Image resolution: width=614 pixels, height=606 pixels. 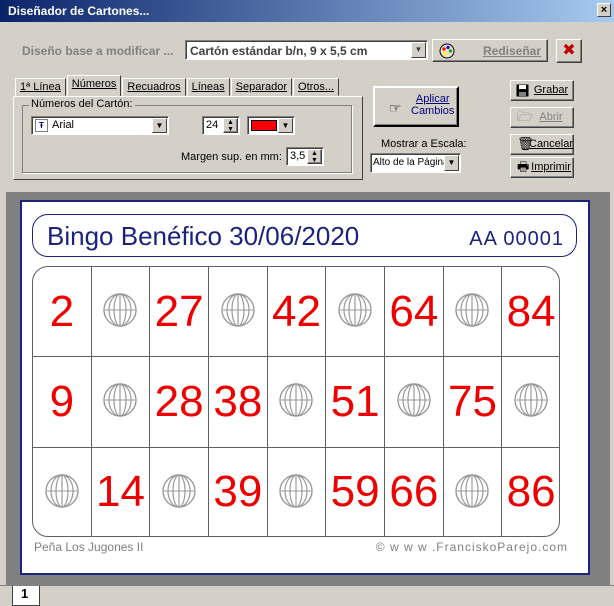 I want to click on bingo-number: 39, so click(x=238, y=492).